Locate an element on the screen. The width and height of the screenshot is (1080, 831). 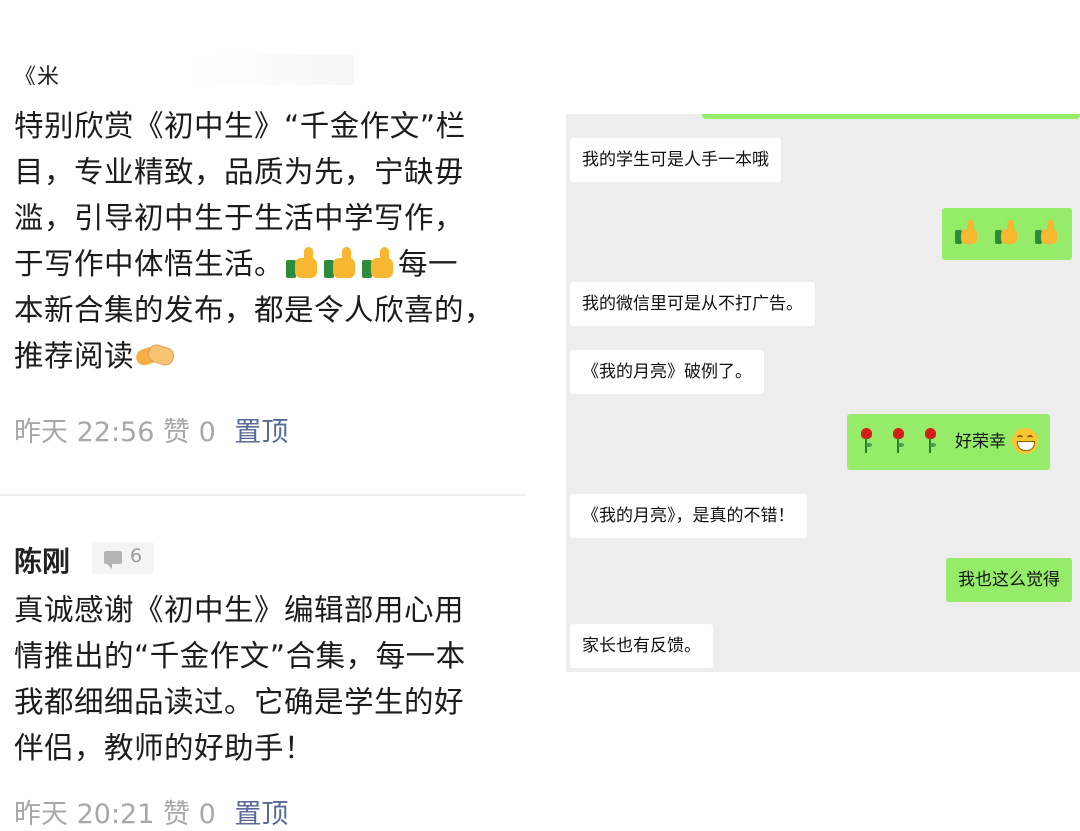
comment-line: 本新合集的发布，都是令人欣喜的， is located at coordinates (254, 310).